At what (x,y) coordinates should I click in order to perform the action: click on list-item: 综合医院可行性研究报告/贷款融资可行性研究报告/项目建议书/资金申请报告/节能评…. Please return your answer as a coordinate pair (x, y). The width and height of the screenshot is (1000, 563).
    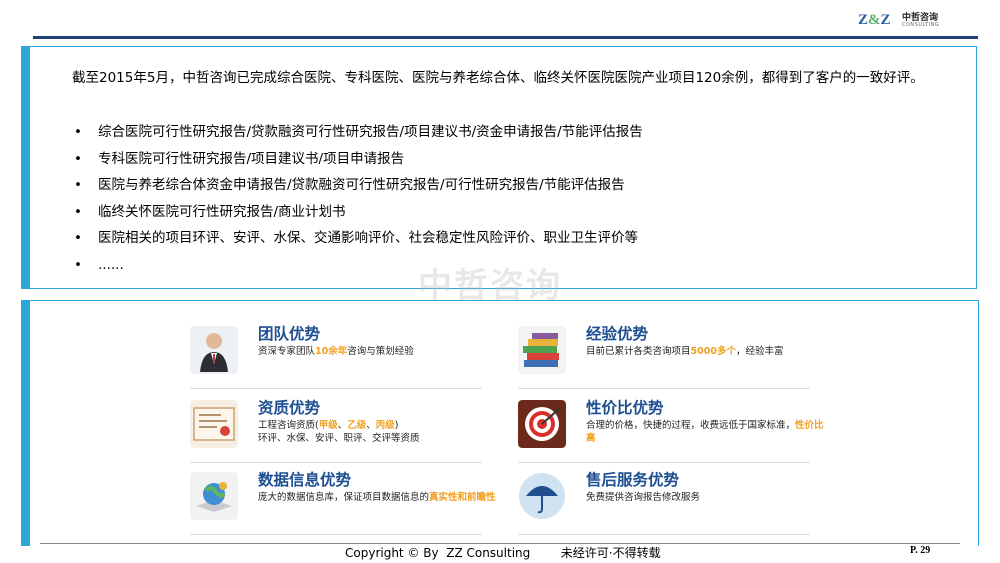
    Looking at the image, I should click on (358, 132).